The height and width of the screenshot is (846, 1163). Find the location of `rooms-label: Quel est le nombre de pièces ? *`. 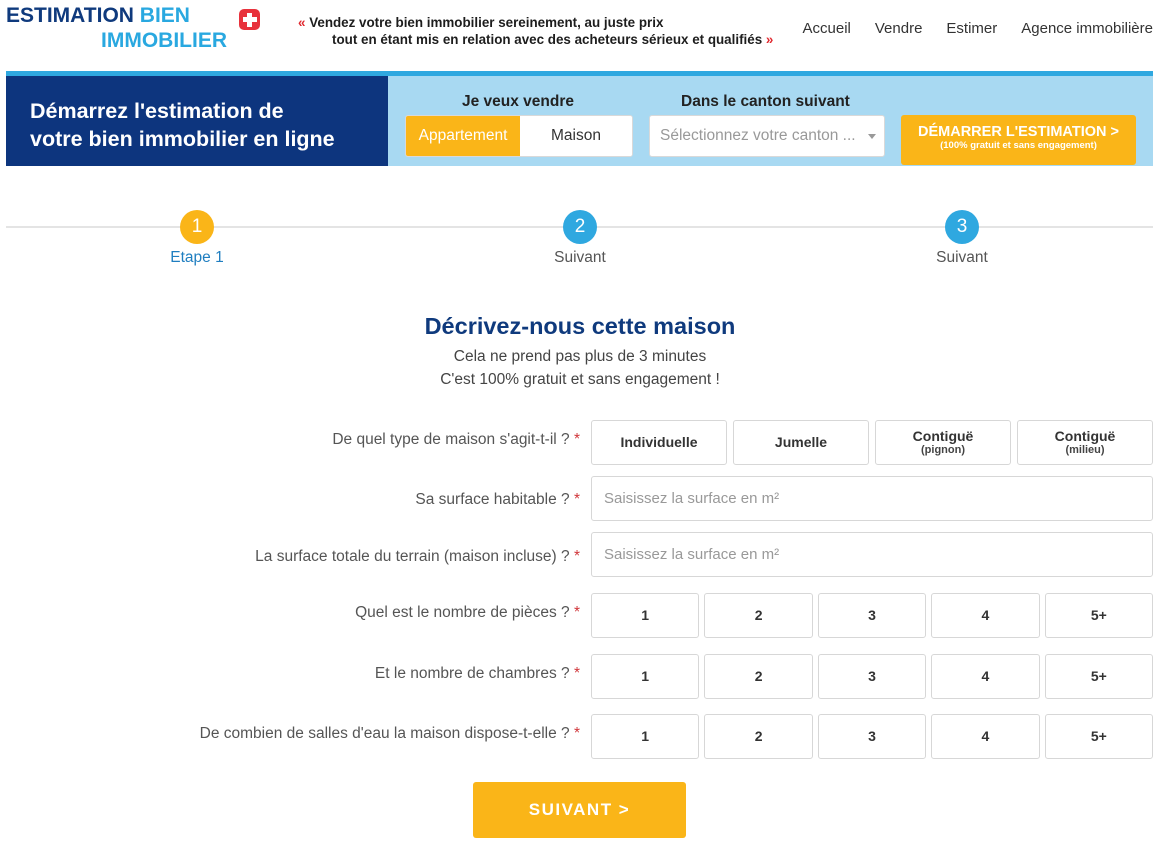

rooms-label: Quel est le nombre de pièces ? * is located at coordinates (467, 612).